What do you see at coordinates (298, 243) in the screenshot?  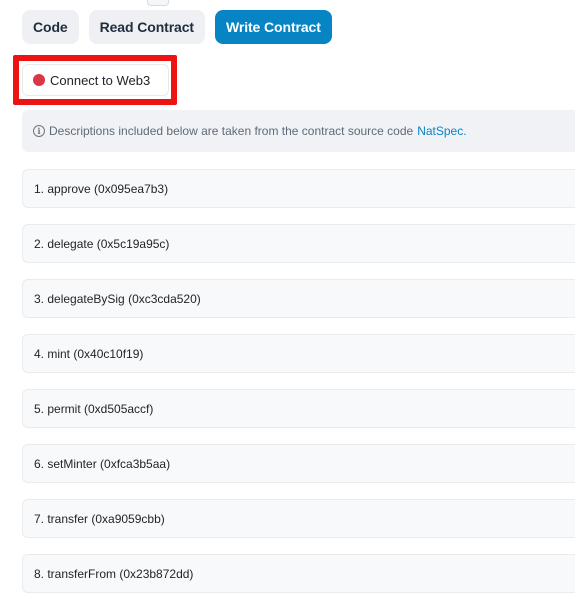 I see `function-item-delegate: 2. delegate (0x5c19a95c)` at bounding box center [298, 243].